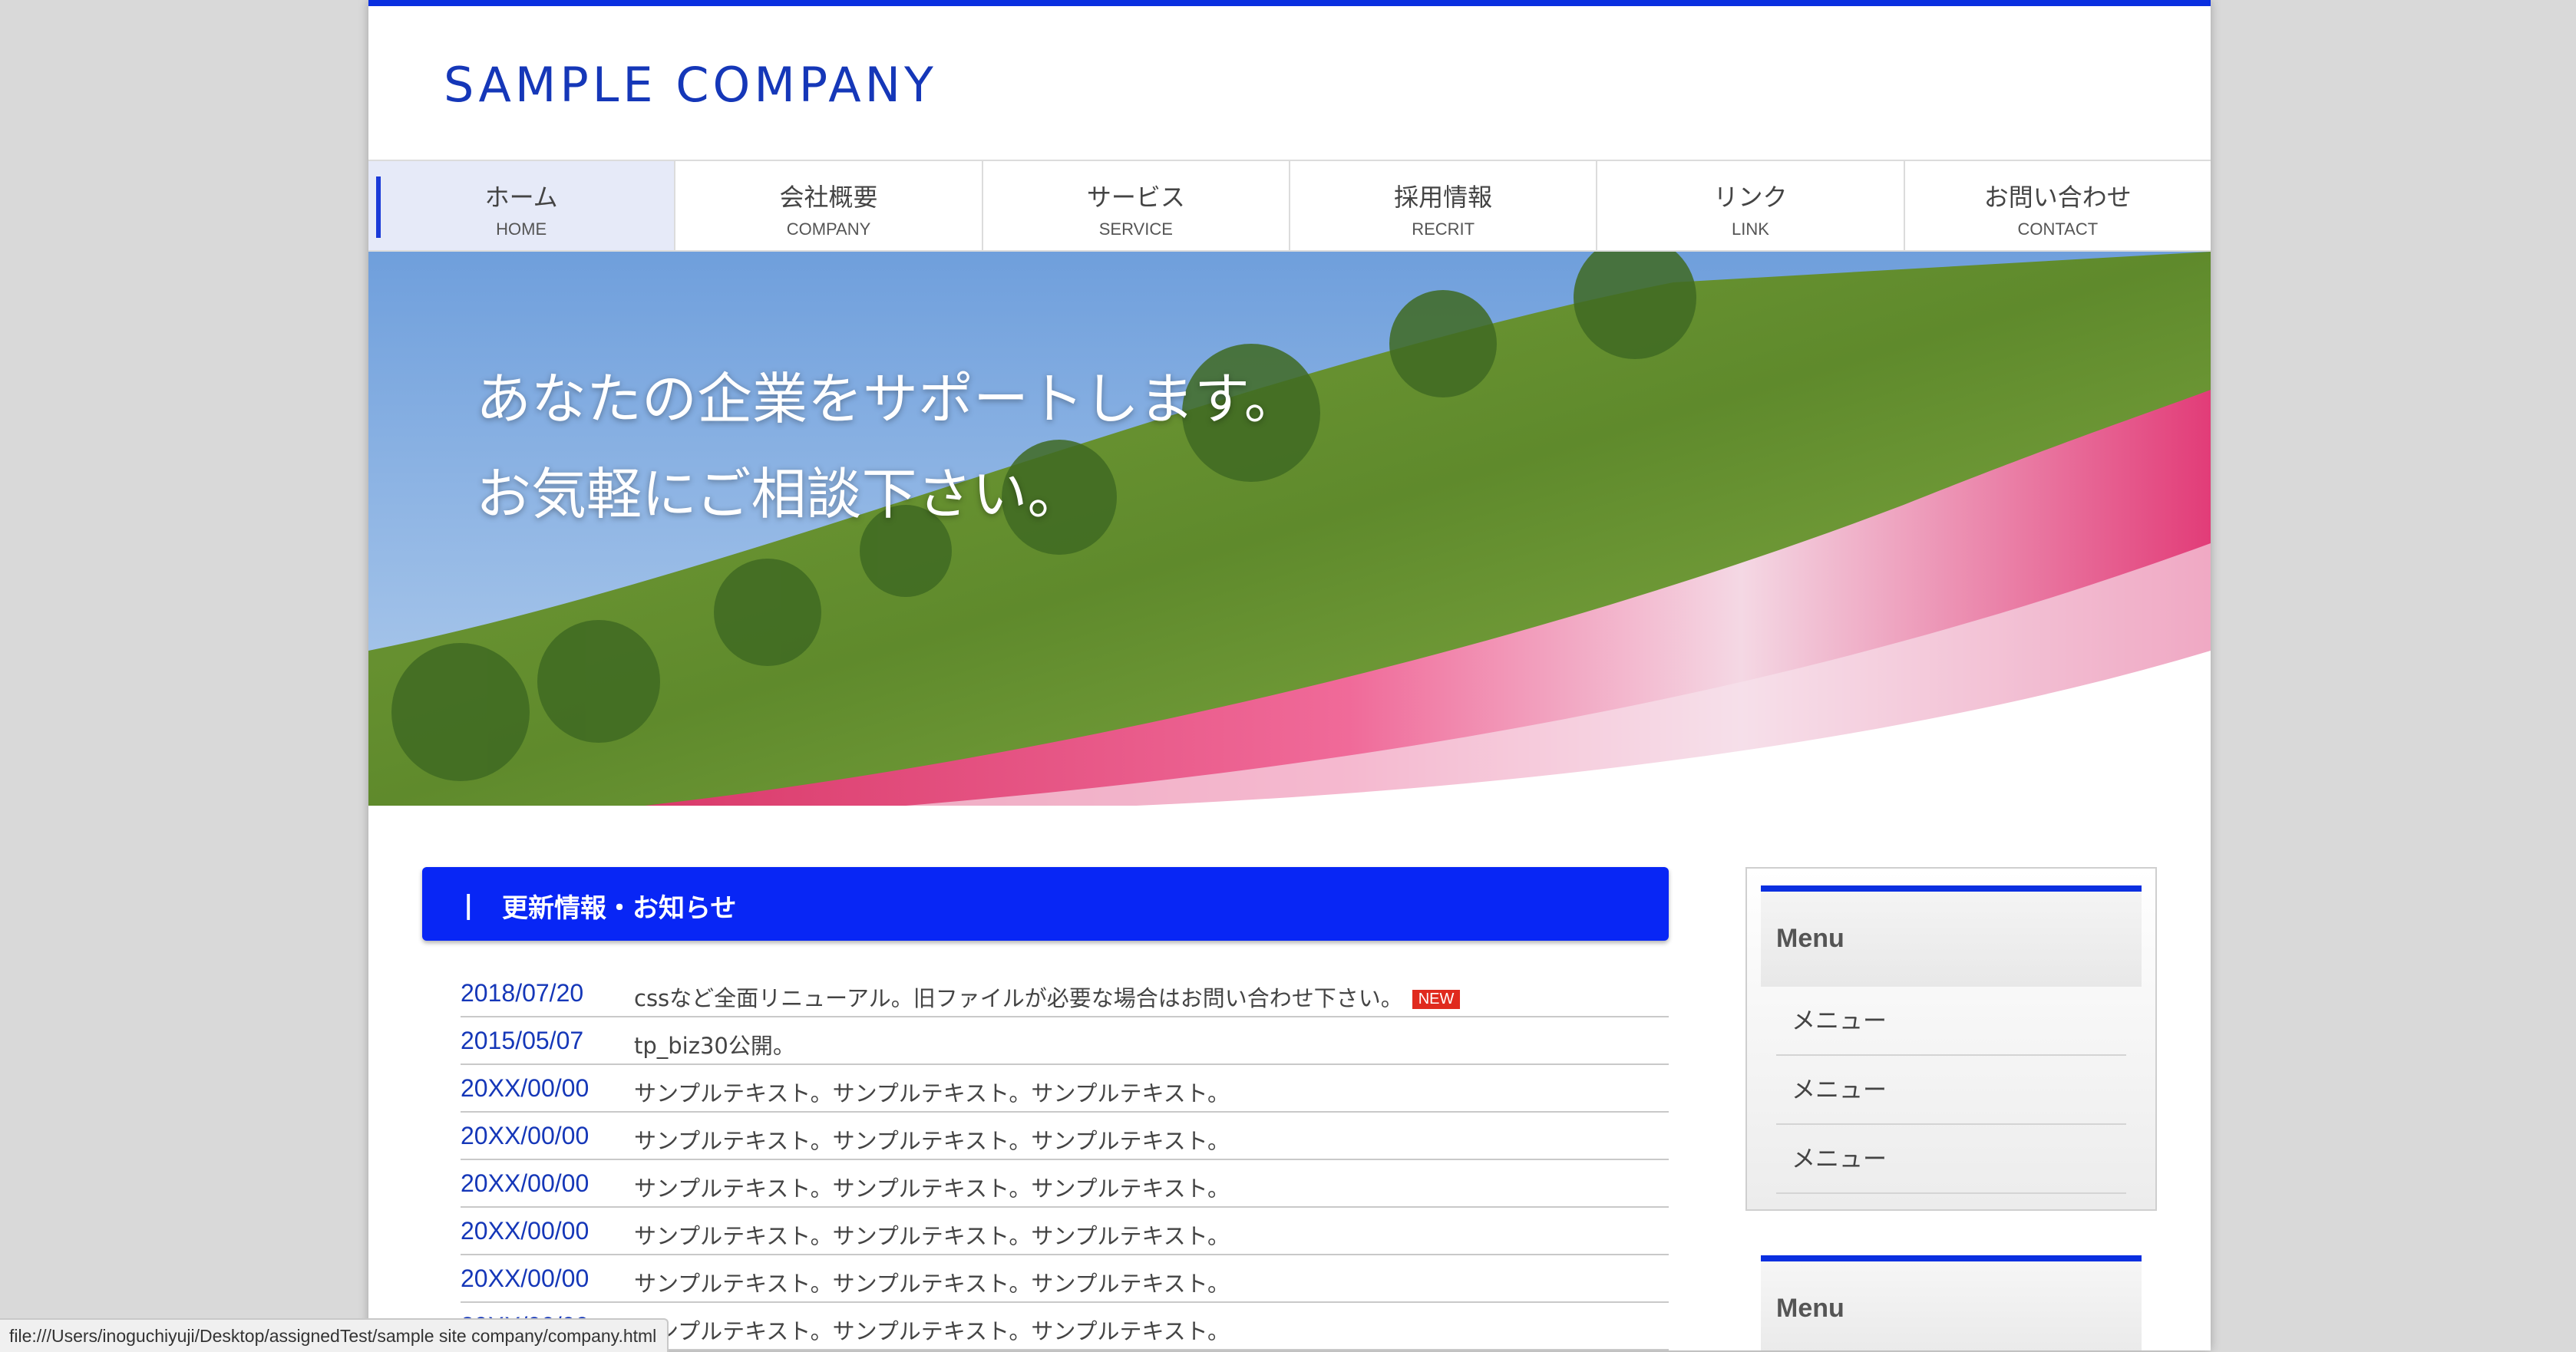 Image resolution: width=2576 pixels, height=1352 pixels. Describe the element at coordinates (1018, 998) in the screenshot. I see `news-text-body: cssなど全面リニューアル。旧ファイルが必要な場合はお問い合わせ下さい。` at that location.